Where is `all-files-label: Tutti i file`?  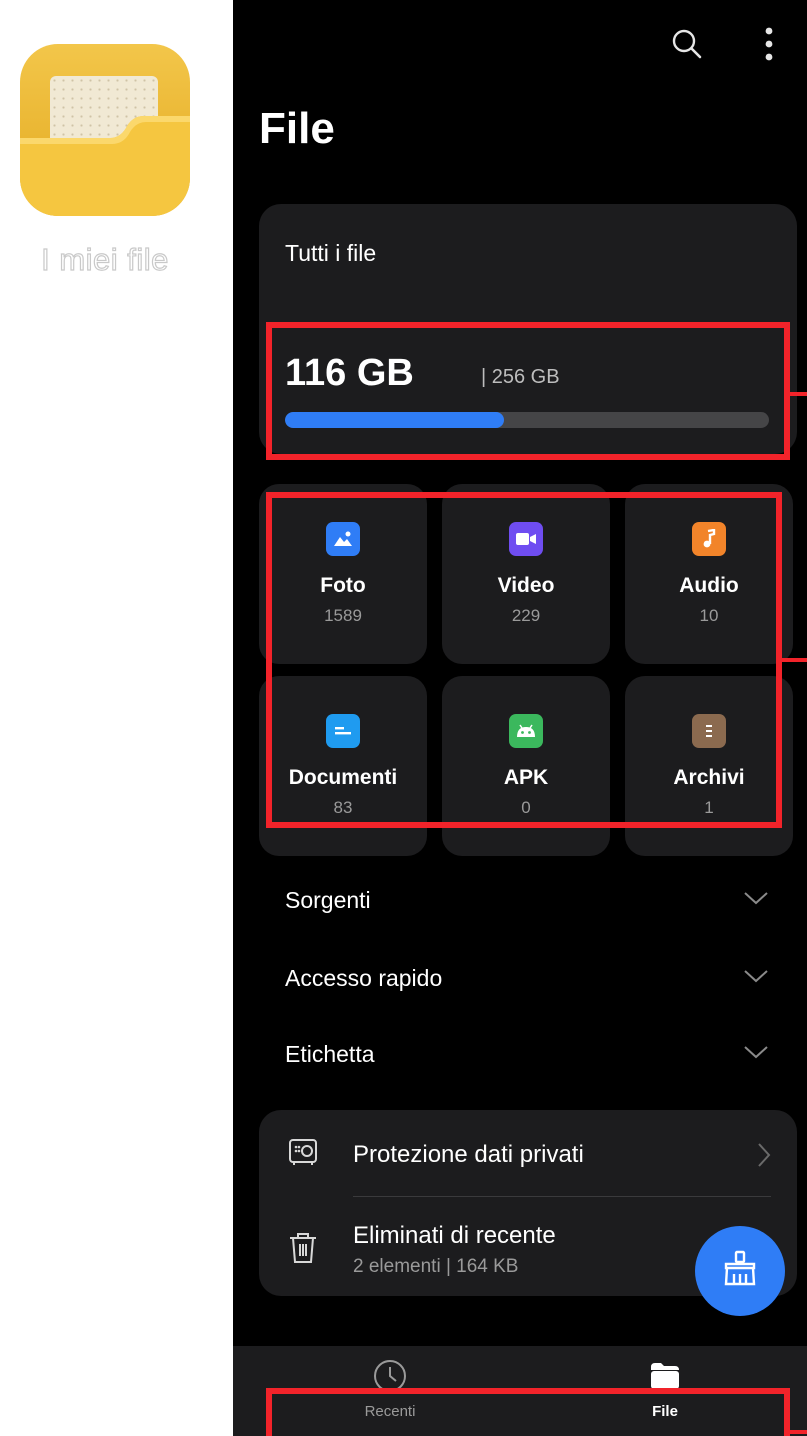
all-files-label: Tutti i file is located at coordinates (331, 253).